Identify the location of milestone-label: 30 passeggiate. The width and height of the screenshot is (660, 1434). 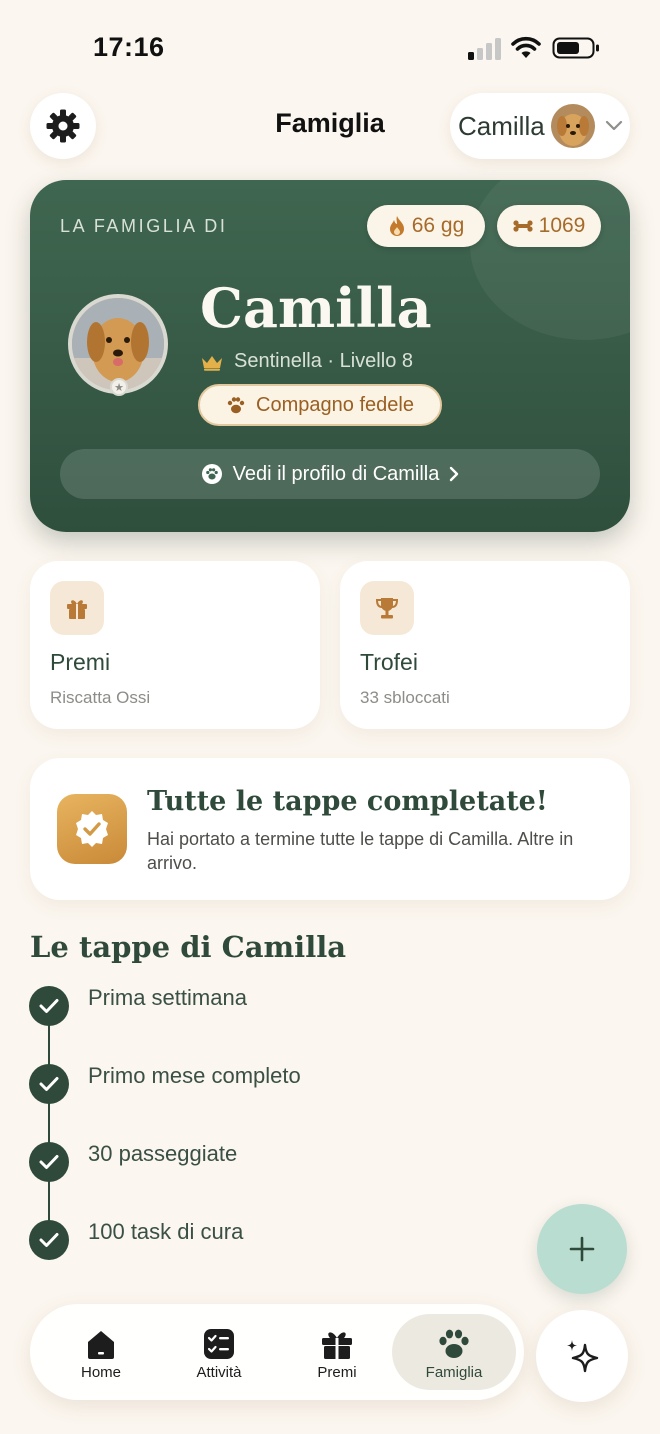
(163, 1153).